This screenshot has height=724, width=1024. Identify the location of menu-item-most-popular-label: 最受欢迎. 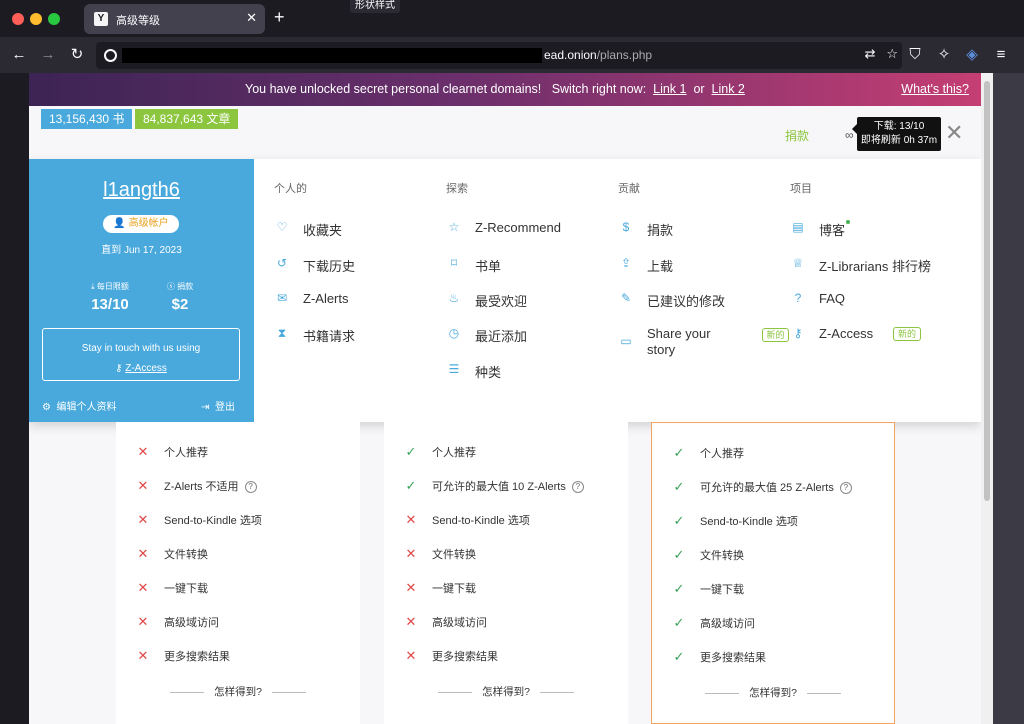
(501, 301).